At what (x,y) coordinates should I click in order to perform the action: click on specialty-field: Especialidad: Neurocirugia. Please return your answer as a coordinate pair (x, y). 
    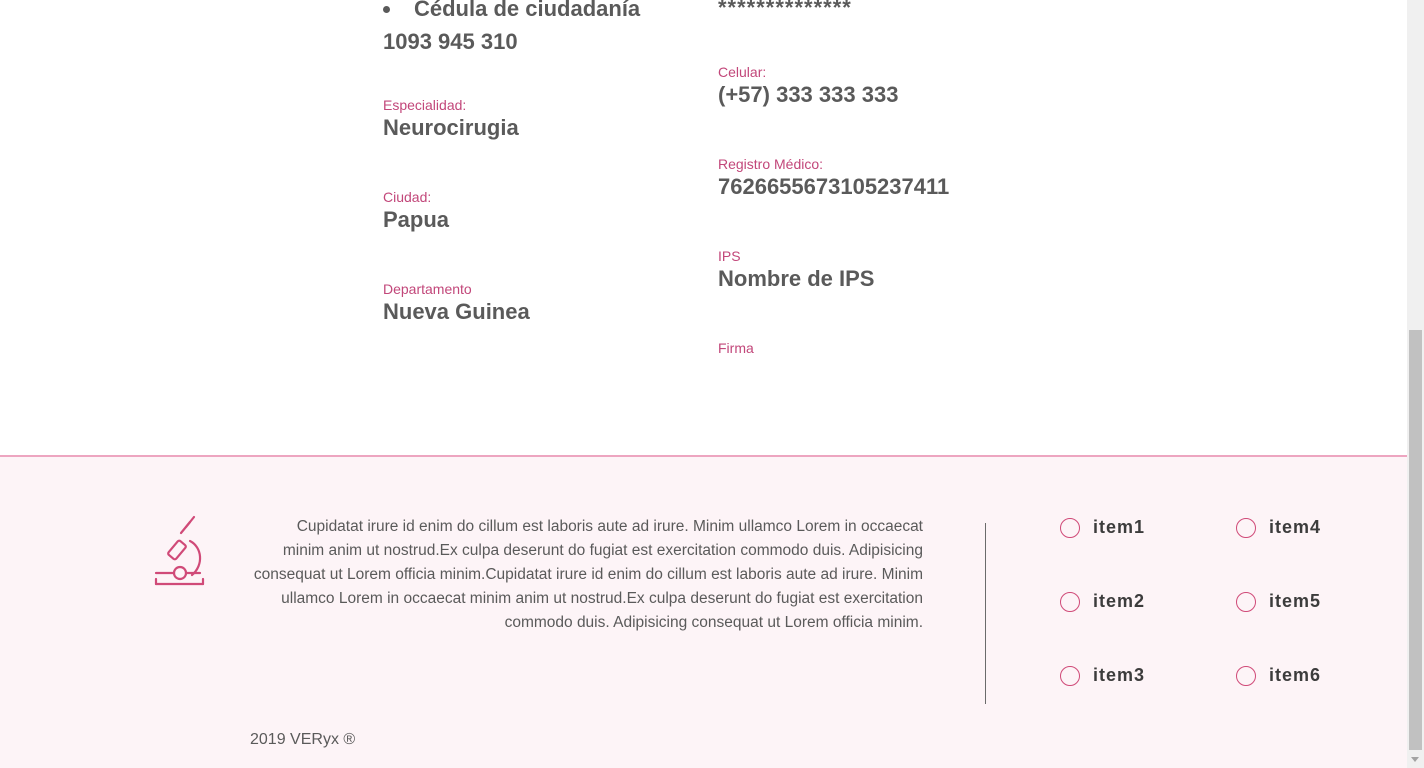
    Looking at the image, I should click on (451, 119).